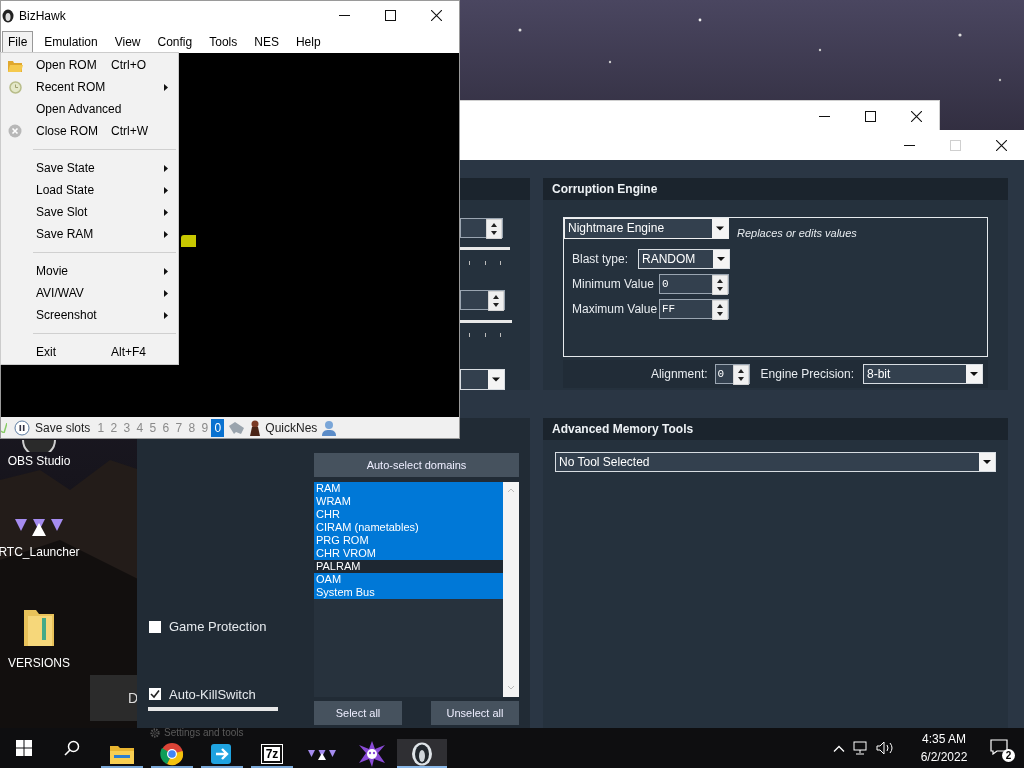 The width and height of the screenshot is (1024, 768). What do you see at coordinates (155, 733) in the screenshot?
I see `gear-icon` at bounding box center [155, 733].